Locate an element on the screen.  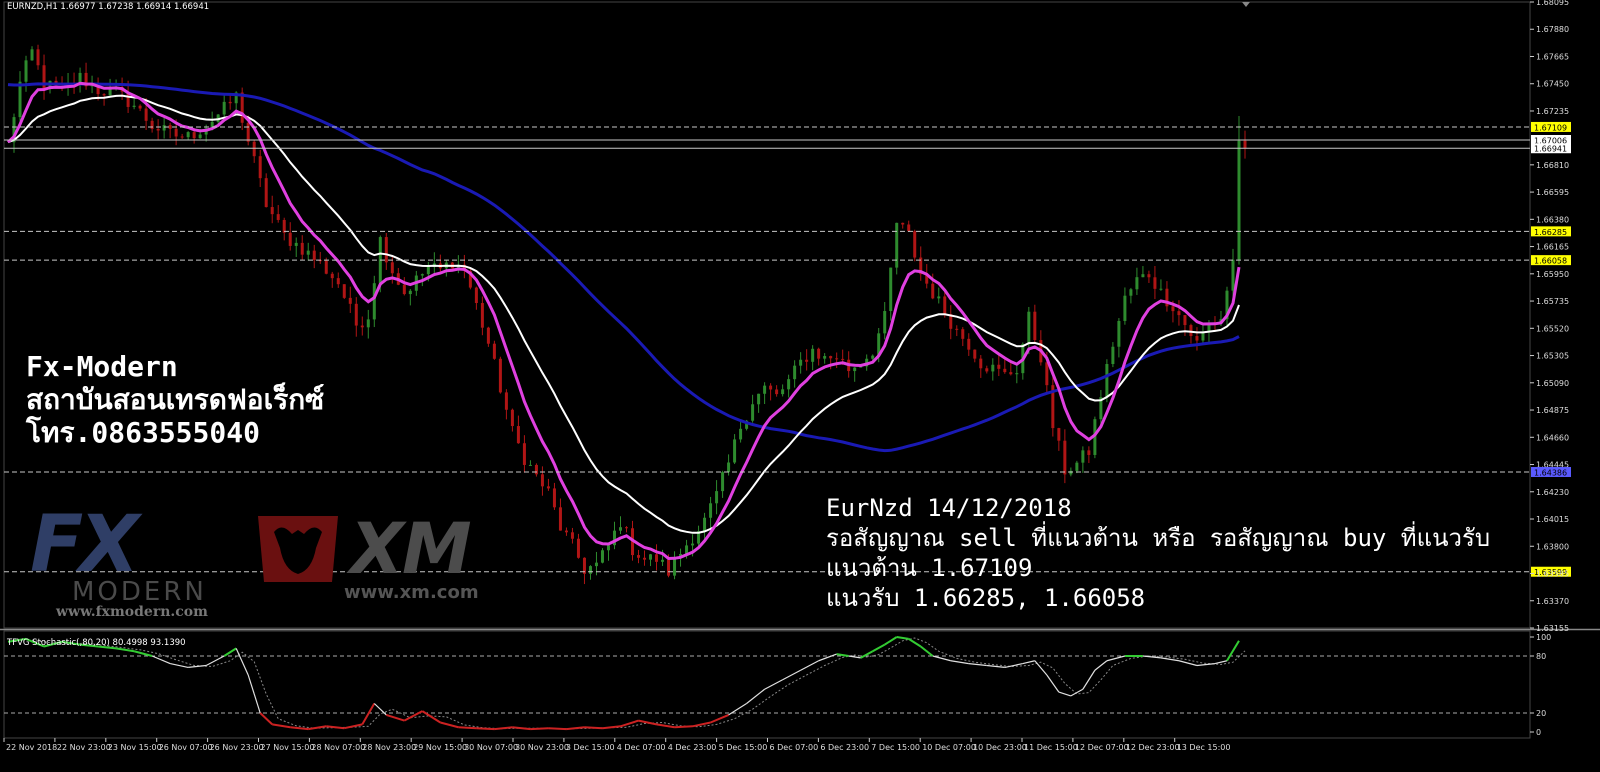
time-tick-label: 4 Dec 07:00 is located at coordinates (641, 747).